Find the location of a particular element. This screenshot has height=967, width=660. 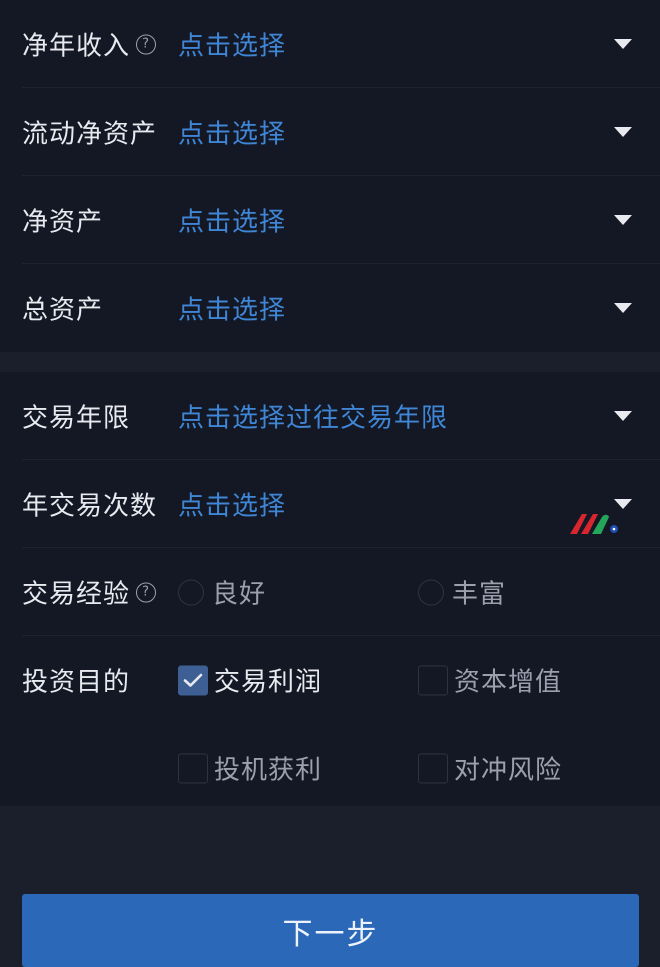

liquid-net-assets-row: 流动净资产 点击选择 is located at coordinates (330, 132).